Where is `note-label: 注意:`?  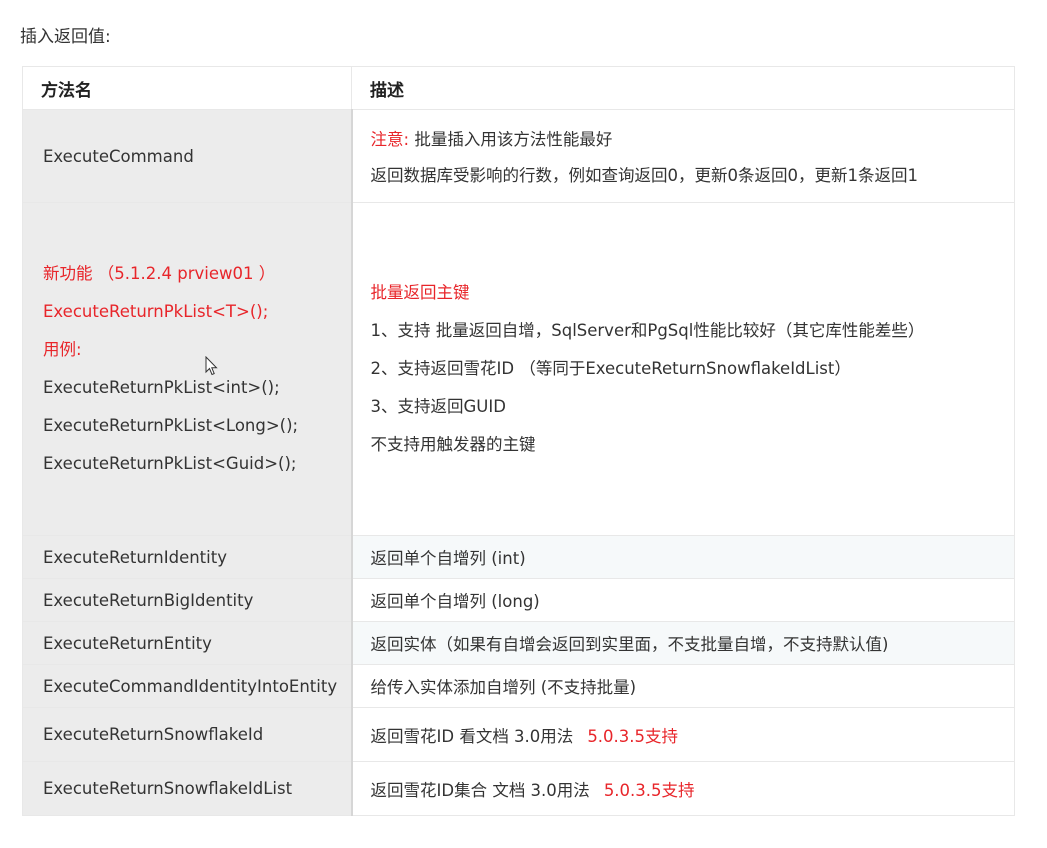 note-label: 注意: is located at coordinates (390, 139).